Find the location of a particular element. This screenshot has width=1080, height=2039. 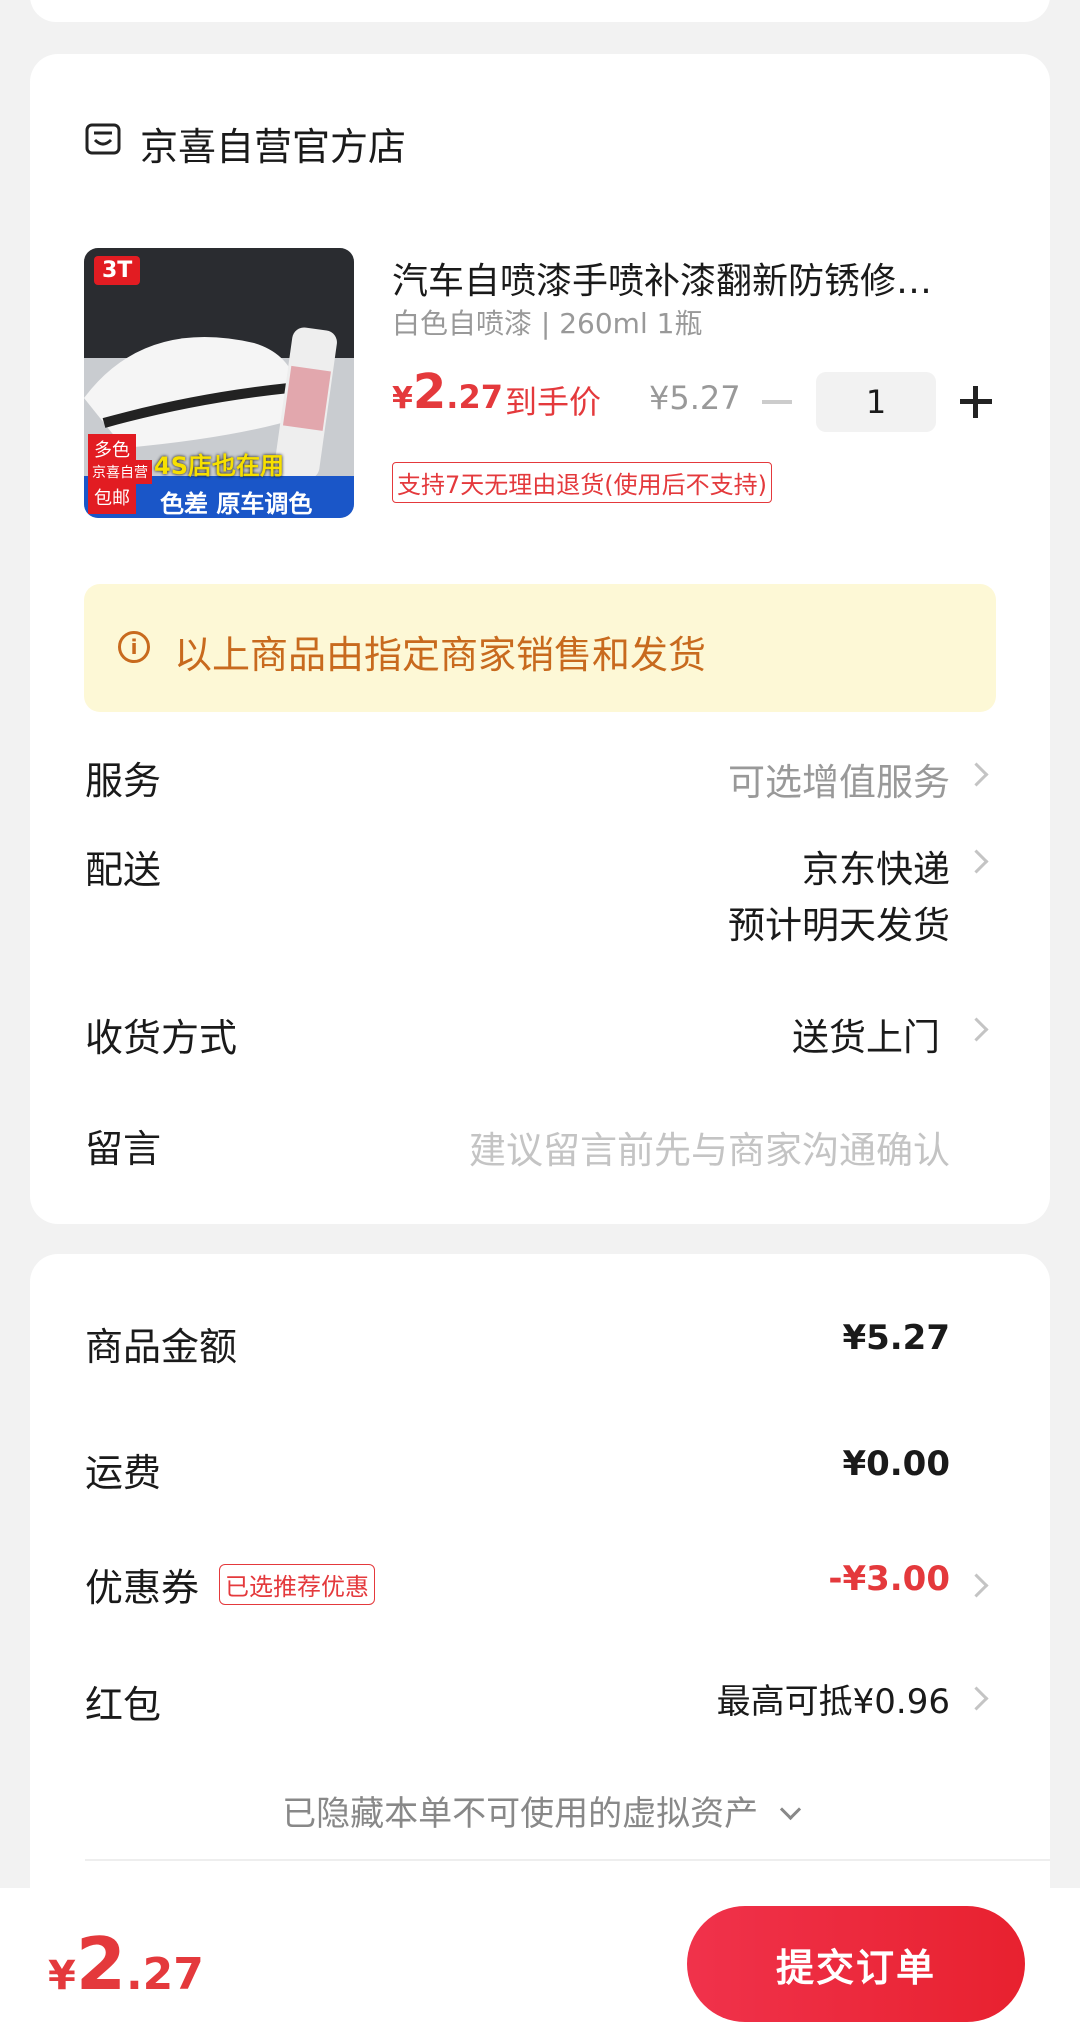

product-image: 3T 多色 京喜自营 包邮 4S店也在用 色差 原车调色 is located at coordinates (219, 383).